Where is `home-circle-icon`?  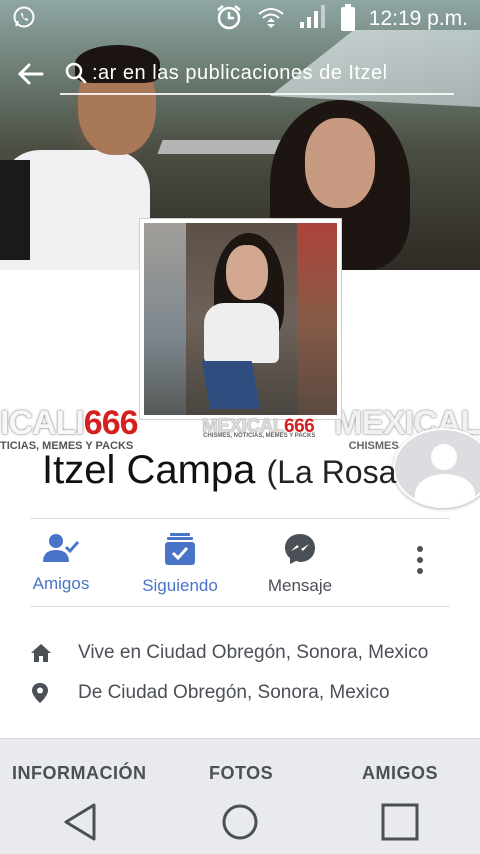
home-circle-icon is located at coordinates (240, 822).